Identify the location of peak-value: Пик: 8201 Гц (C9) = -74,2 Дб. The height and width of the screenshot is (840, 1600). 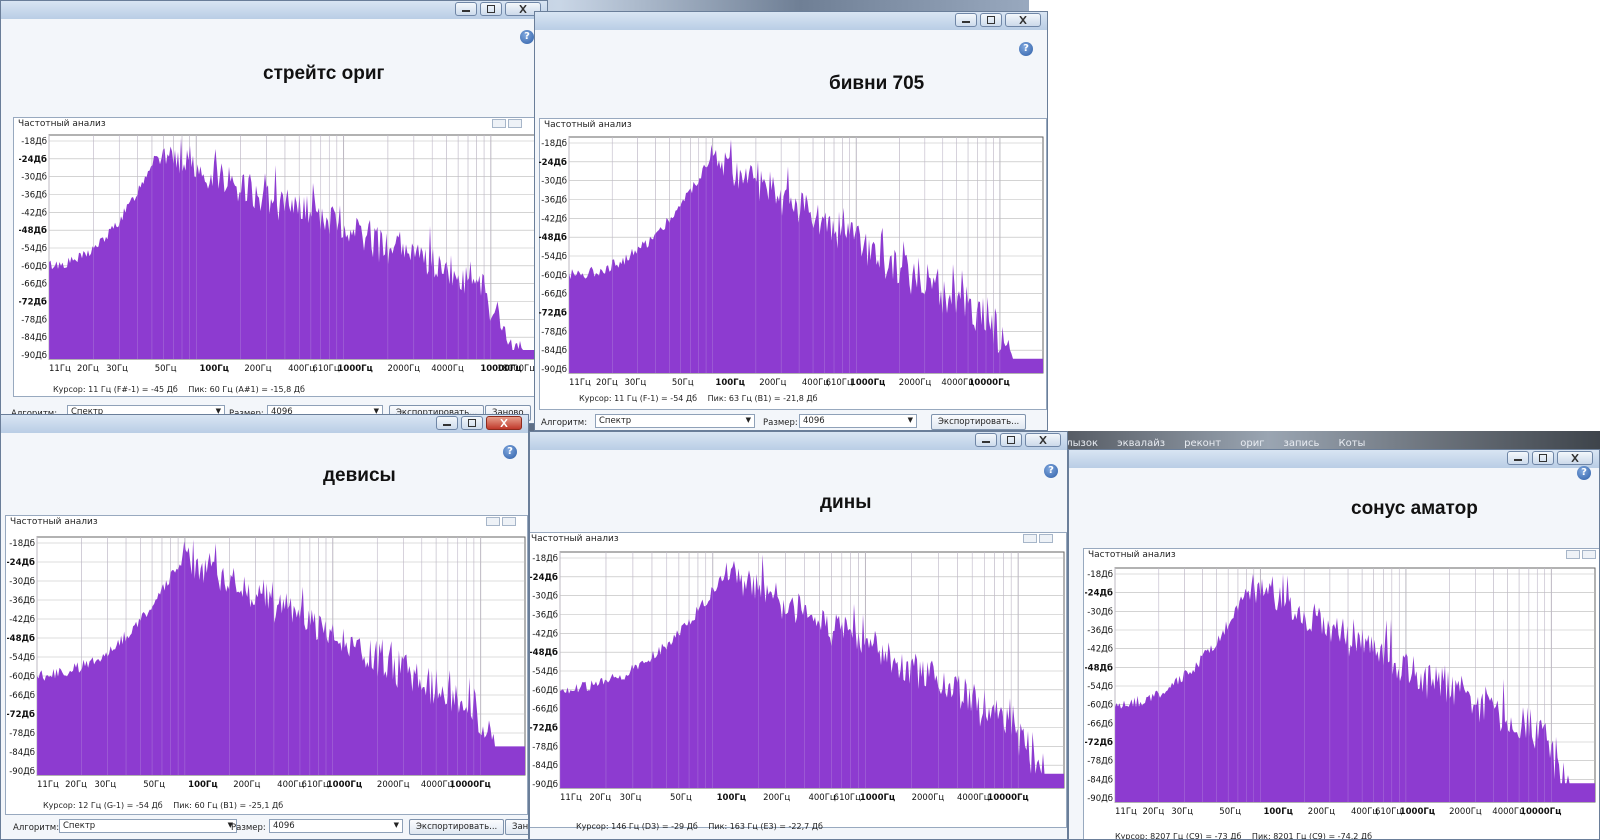
(1312, 836).